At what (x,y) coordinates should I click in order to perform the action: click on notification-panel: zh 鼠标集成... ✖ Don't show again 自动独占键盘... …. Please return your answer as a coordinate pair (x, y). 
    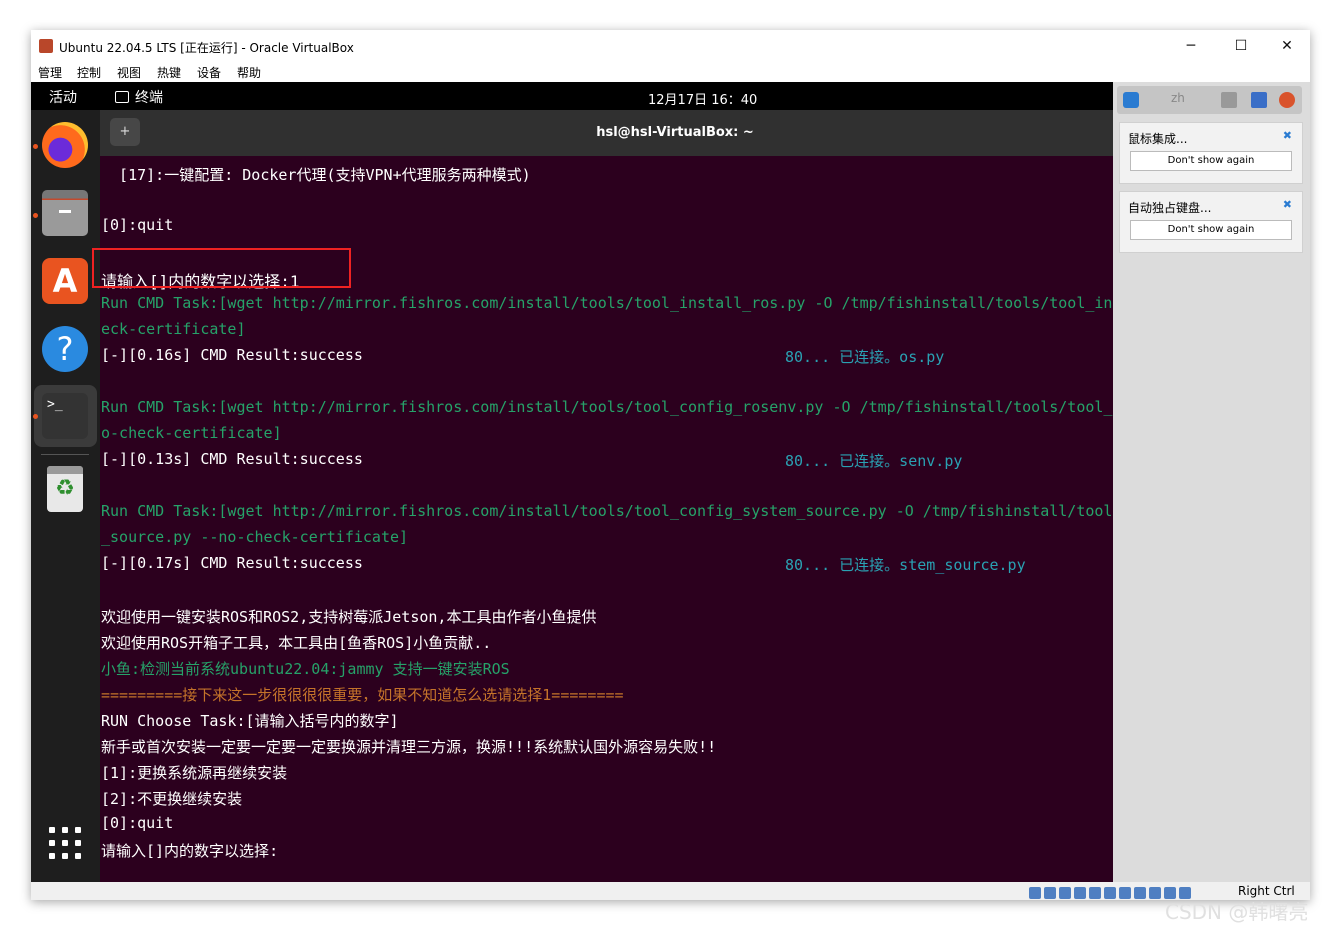
    Looking at the image, I should click on (1211, 482).